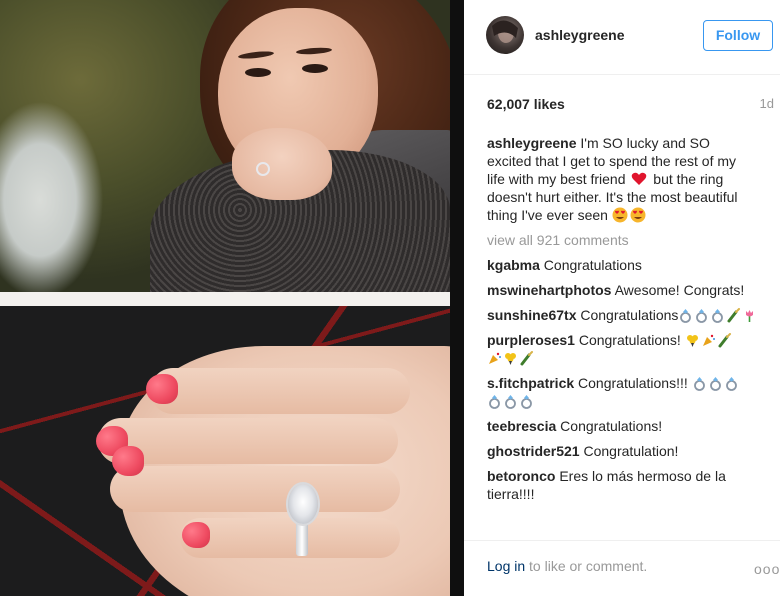 The image size is (780, 597). I want to click on post-footer: Log in to like or comment. ooo, so click(622, 568).